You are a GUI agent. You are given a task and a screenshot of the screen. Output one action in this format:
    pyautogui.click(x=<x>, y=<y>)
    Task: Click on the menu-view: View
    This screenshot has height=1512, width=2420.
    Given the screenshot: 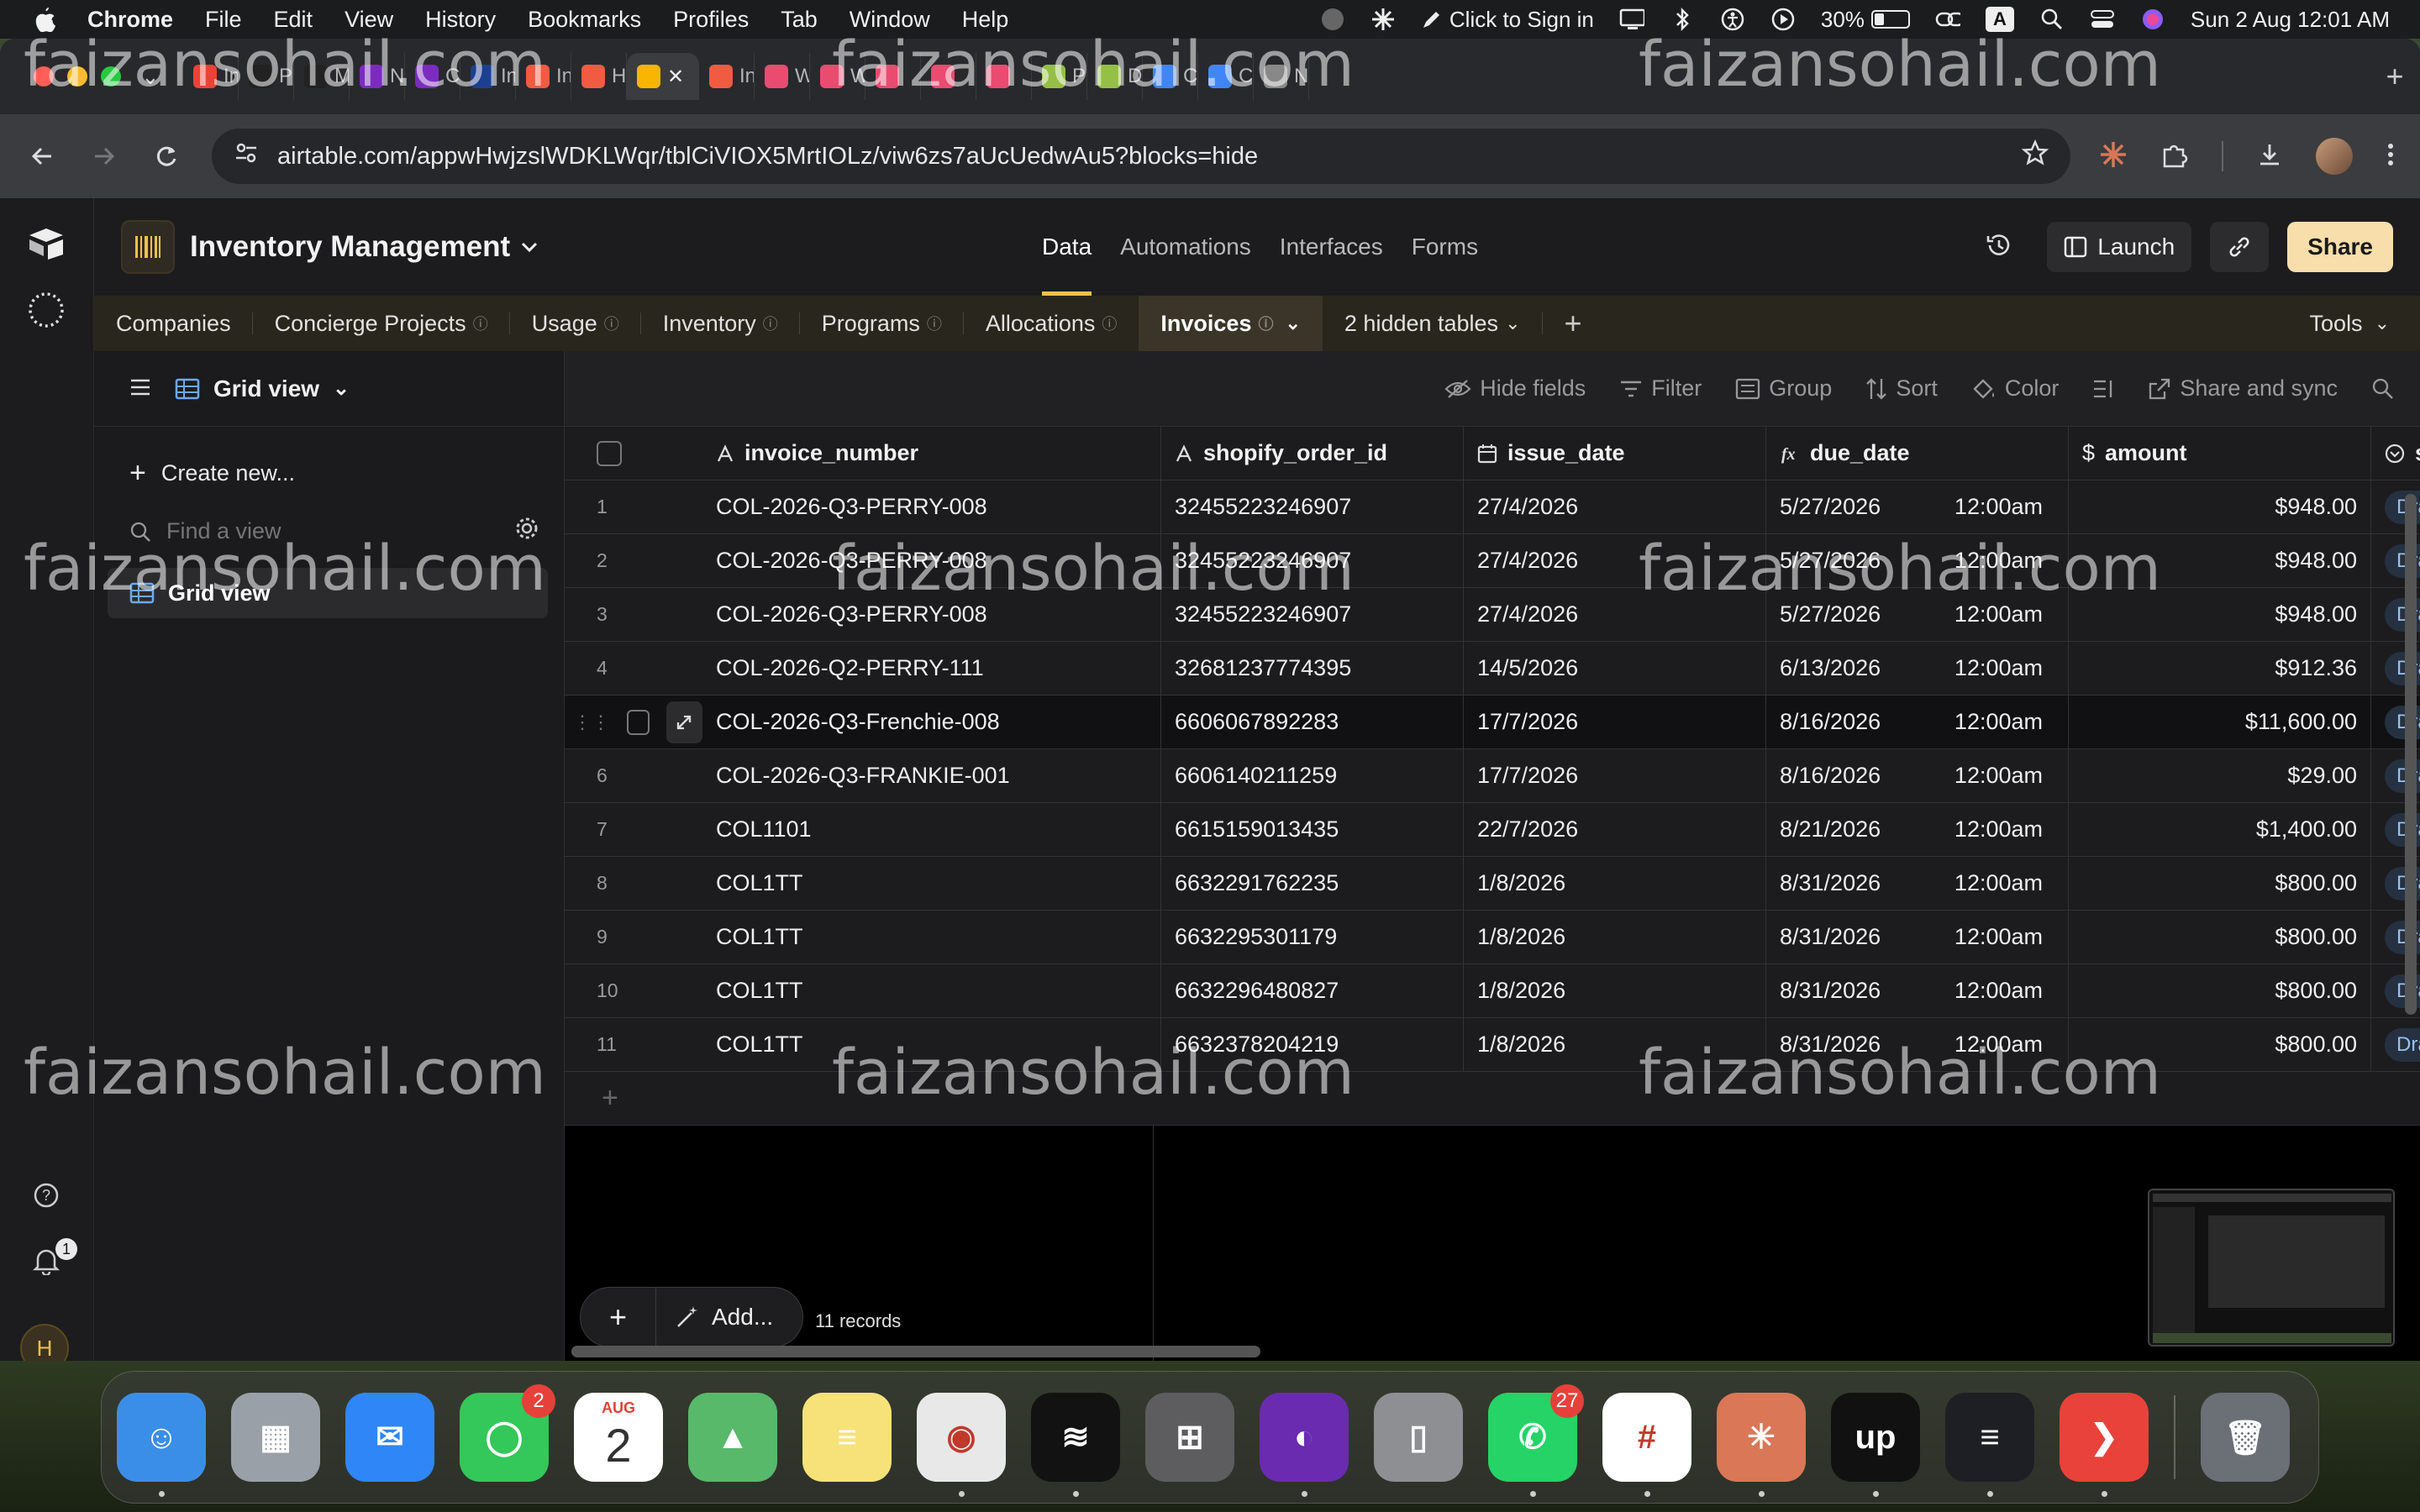 What is the action you would take?
    pyautogui.click(x=369, y=20)
    